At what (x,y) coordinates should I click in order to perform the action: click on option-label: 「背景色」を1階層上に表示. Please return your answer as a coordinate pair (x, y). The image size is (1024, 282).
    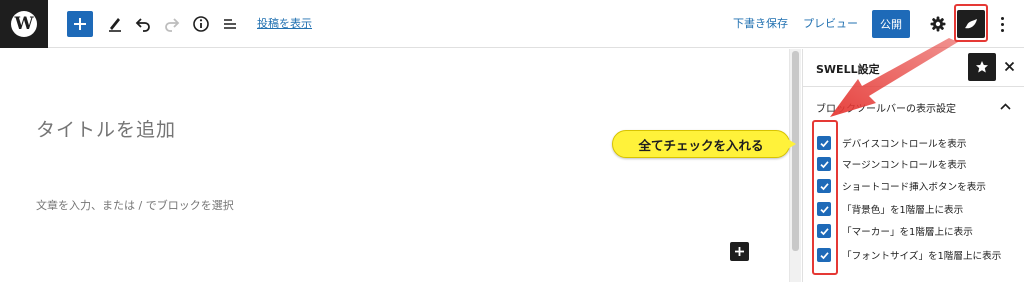
    Looking at the image, I should click on (903, 210).